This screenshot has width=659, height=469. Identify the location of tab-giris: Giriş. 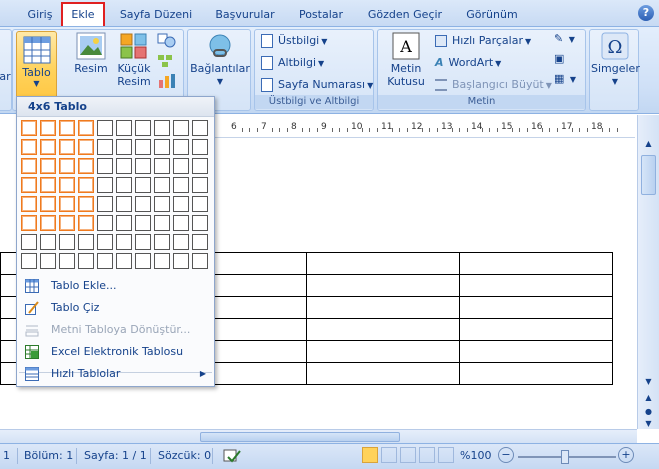
(40, 16).